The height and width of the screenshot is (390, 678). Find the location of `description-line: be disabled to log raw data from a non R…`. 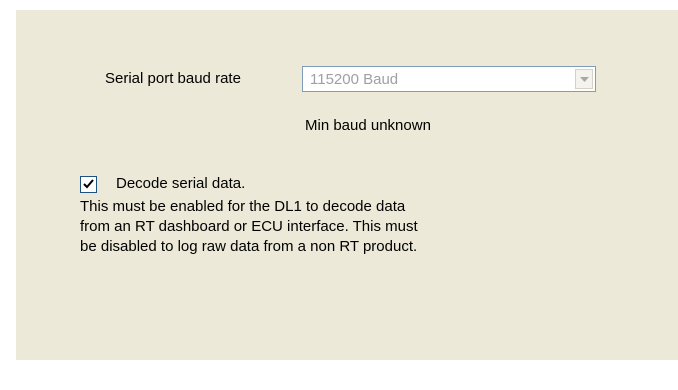

description-line: be disabled to log raw data from a non R… is located at coordinates (249, 246).